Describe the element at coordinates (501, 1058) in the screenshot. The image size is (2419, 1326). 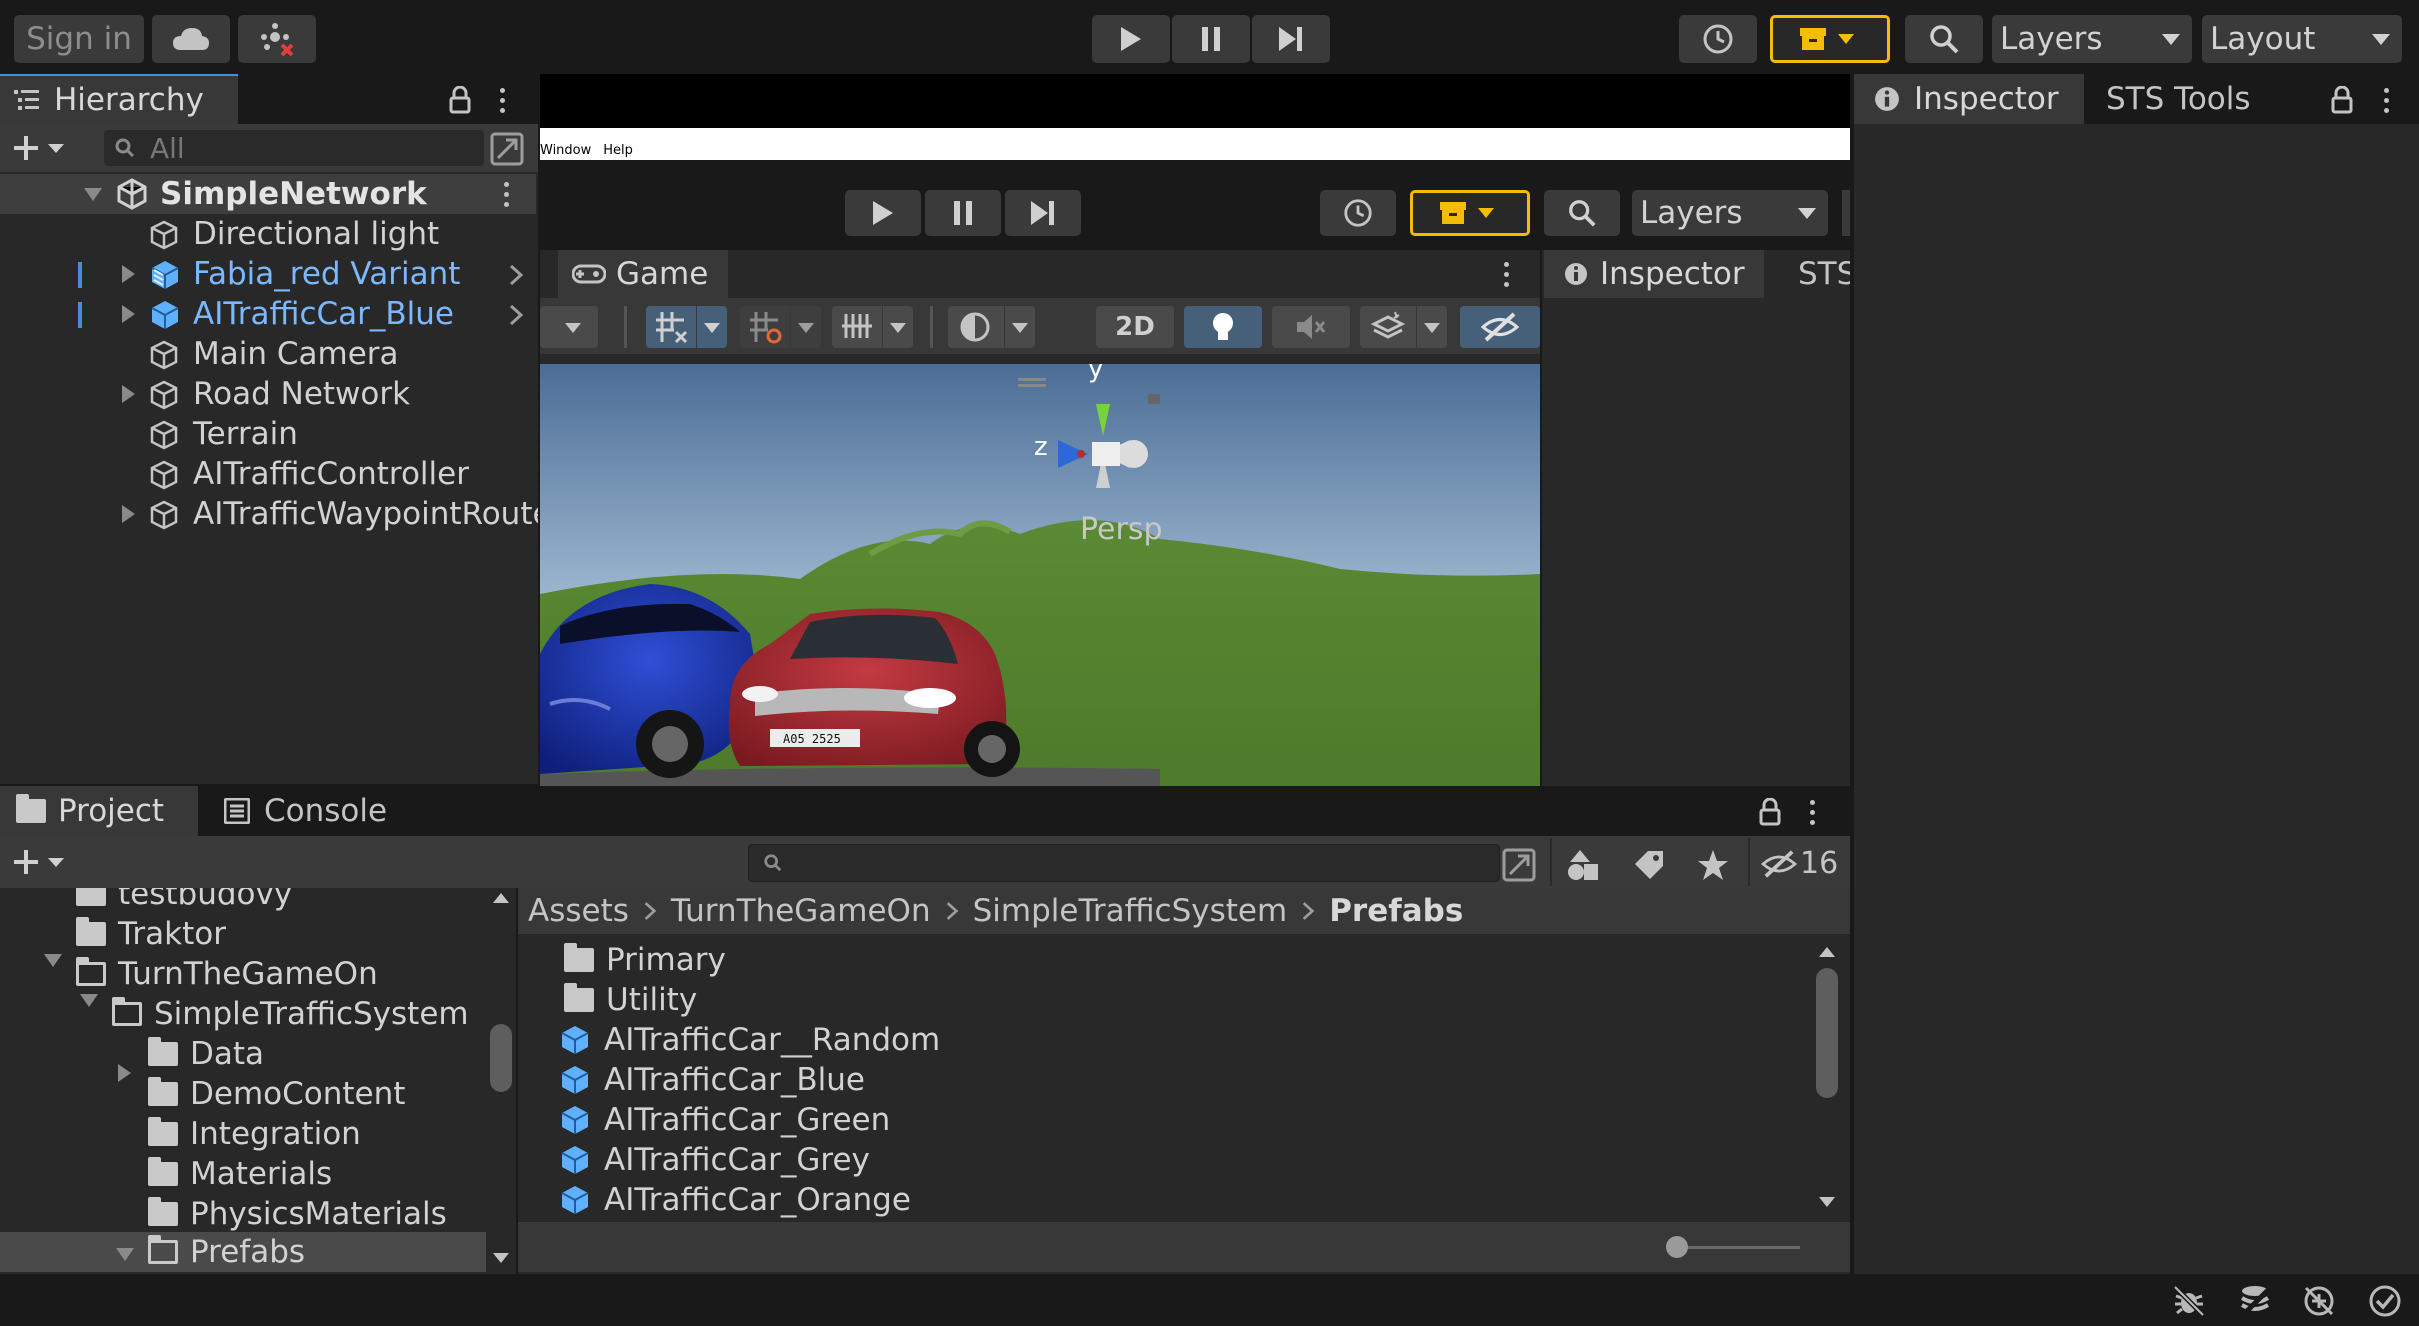
I see `tree-scroll-thumb` at that location.